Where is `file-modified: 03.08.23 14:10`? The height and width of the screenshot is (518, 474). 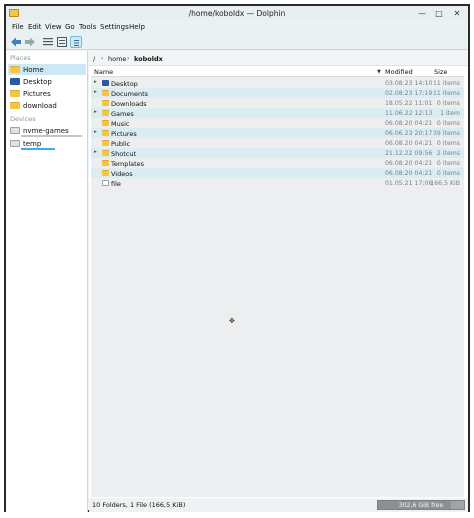
file-modified: 03.08.23 14:10 is located at coordinates (409, 83).